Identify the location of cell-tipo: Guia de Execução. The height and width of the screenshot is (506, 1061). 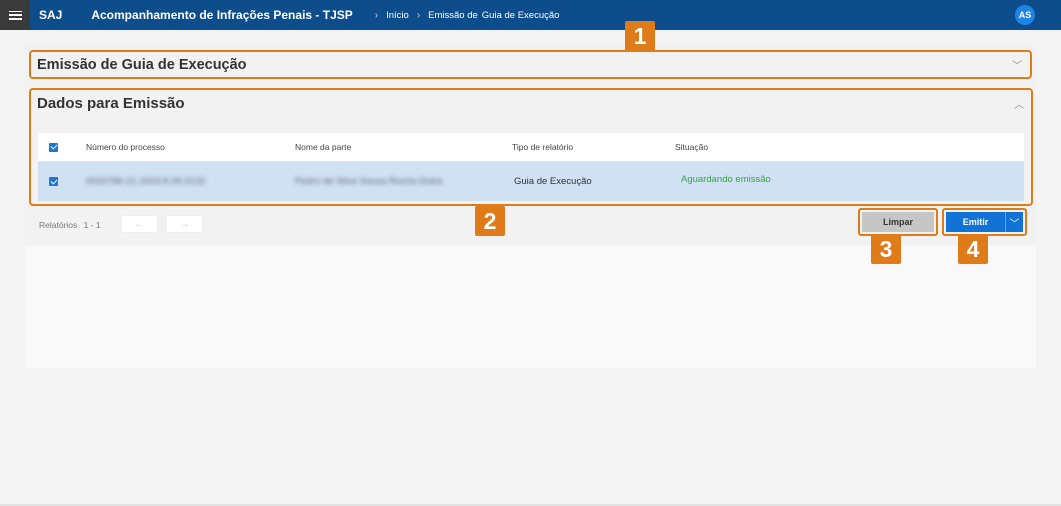
(553, 181).